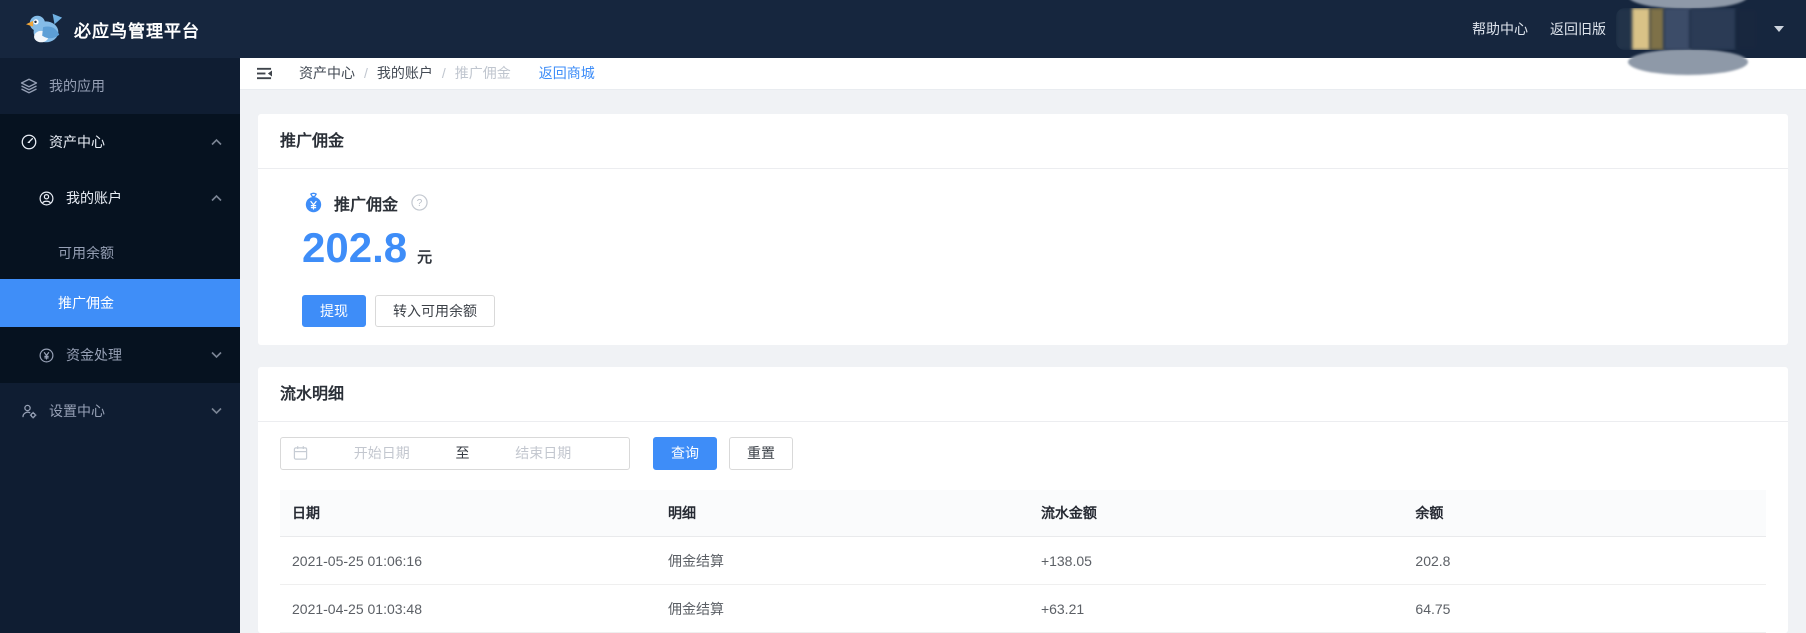  What do you see at coordinates (567, 73) in the screenshot?
I see `back-to-mall-link: 返回商城` at bounding box center [567, 73].